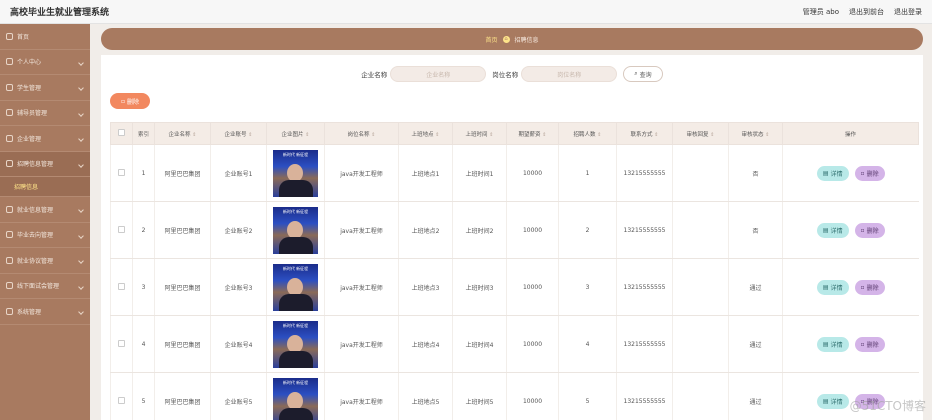 Image resolution: width=932 pixels, height=420 pixels. I want to click on employment-icon, so click(9, 209).